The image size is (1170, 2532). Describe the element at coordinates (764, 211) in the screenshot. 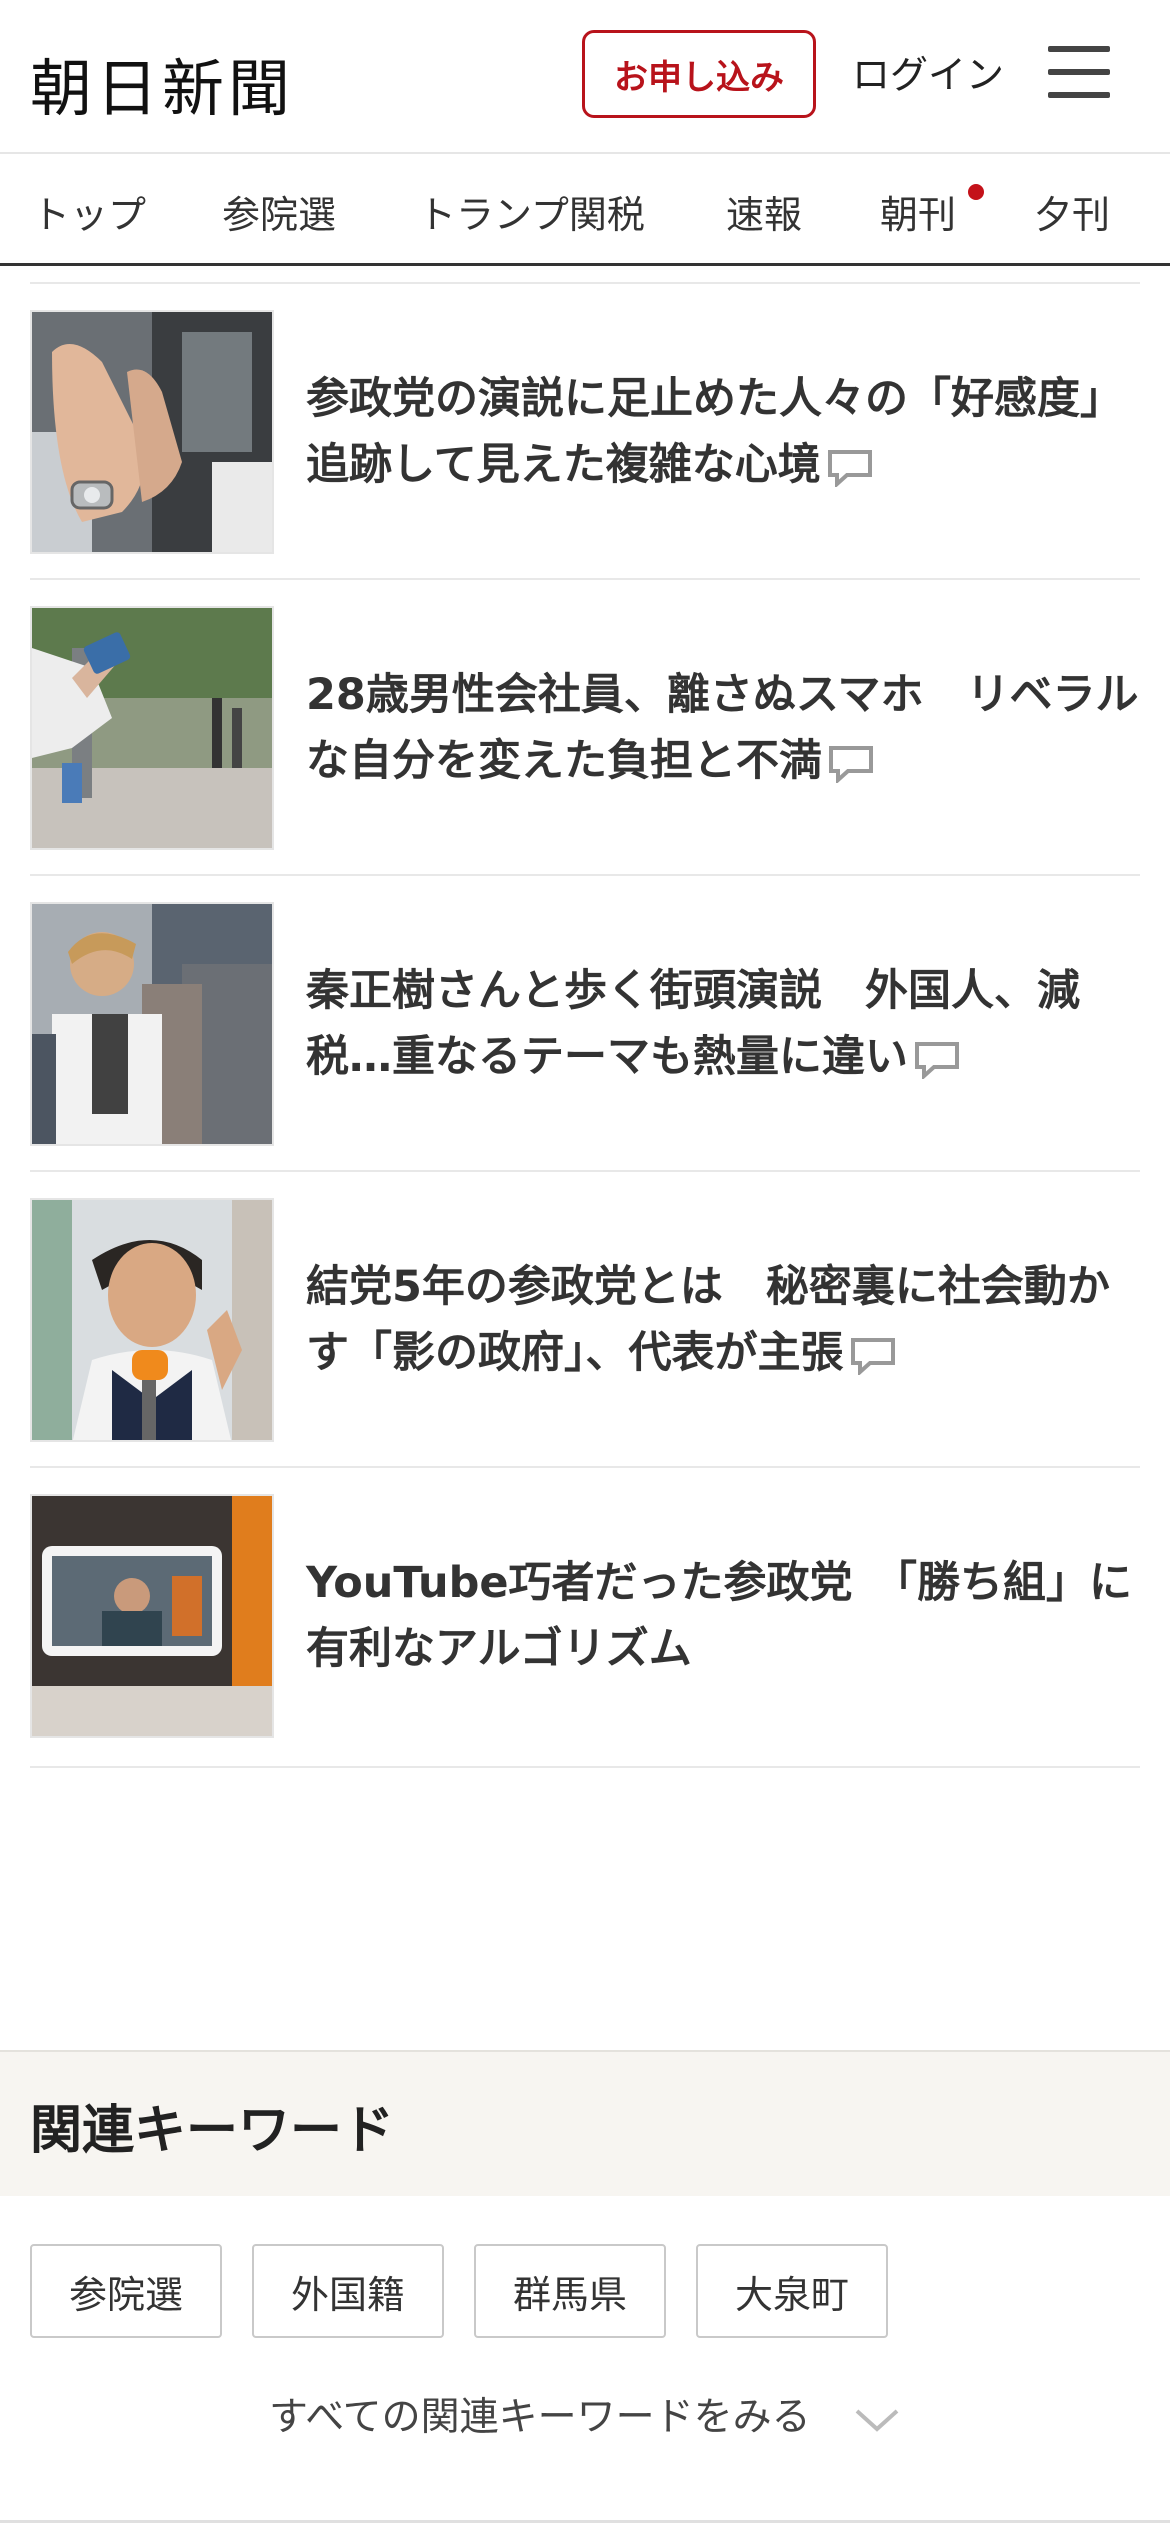

I see `nav-tab-breaking: 速報` at that location.